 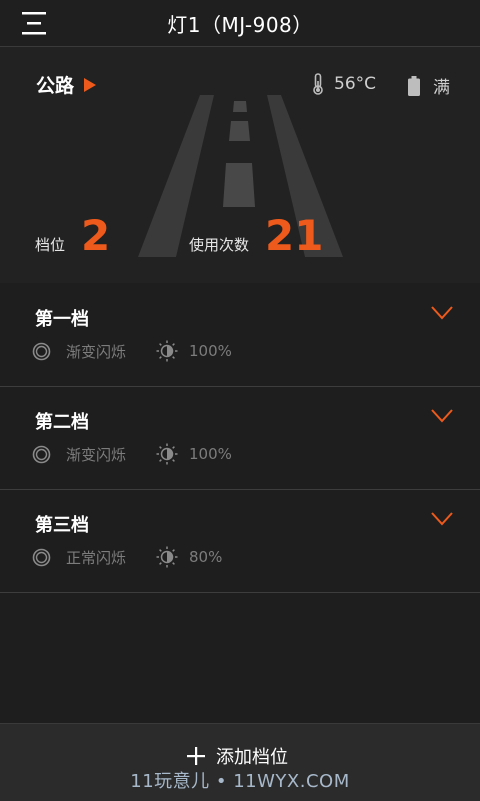 What do you see at coordinates (62, 525) in the screenshot?
I see `gear-title: 第三档` at bounding box center [62, 525].